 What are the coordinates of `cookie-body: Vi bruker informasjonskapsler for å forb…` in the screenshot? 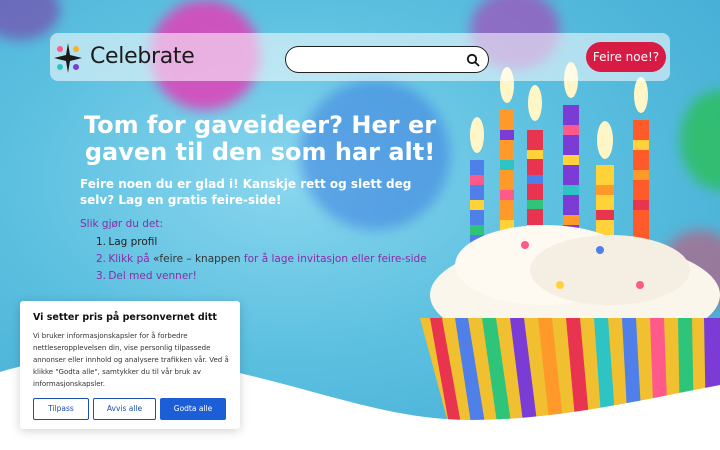 It's located at (131, 360).